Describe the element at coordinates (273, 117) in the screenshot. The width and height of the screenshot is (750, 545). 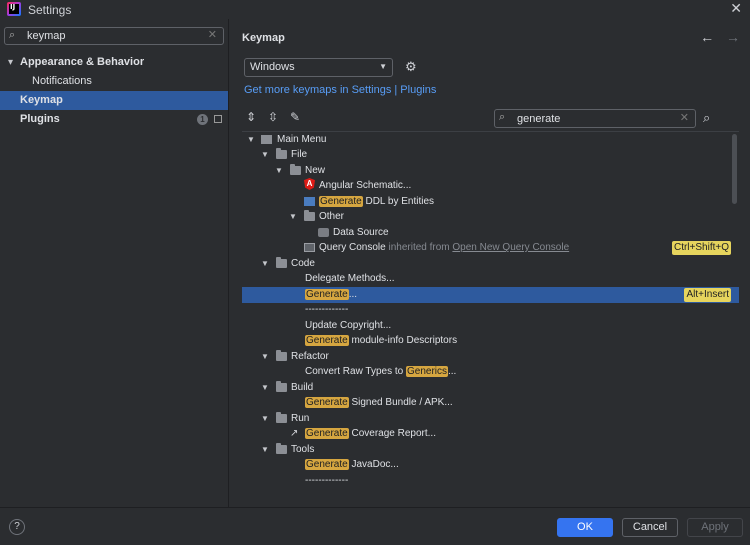
I see `collapse-all-icon: ⇳` at that location.